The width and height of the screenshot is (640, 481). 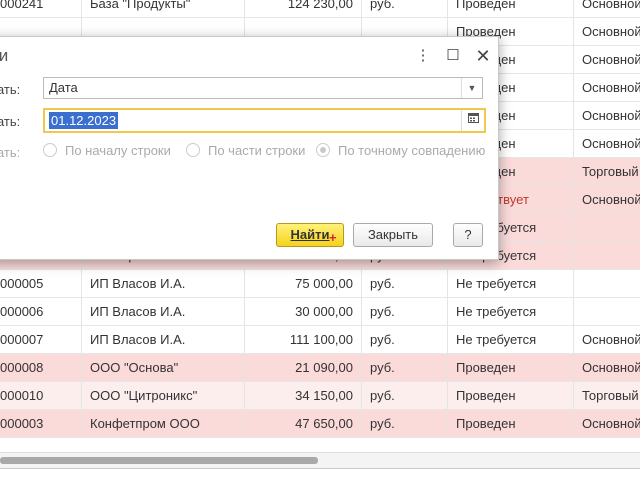 I want to click on table-cell-num: 000241, so click(x=41, y=8).